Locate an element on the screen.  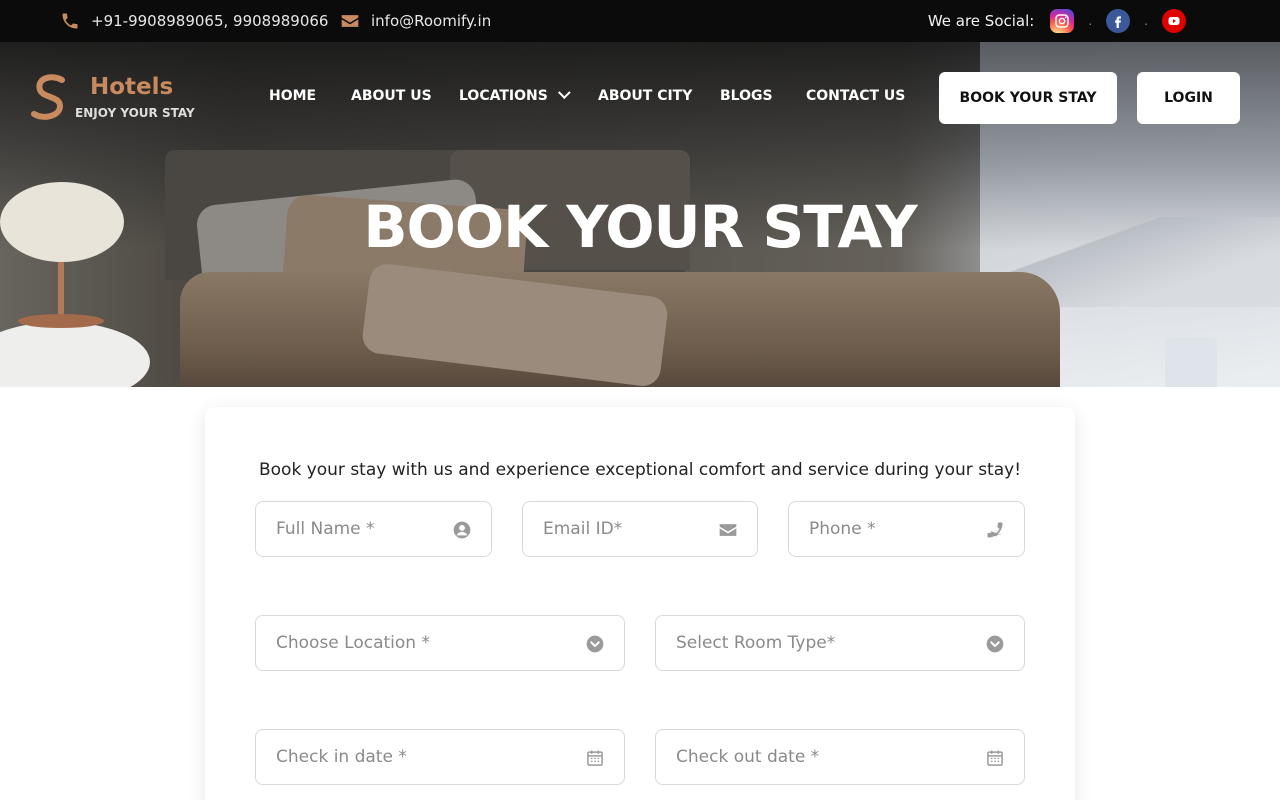
nav-item-about-us: ABOUT US is located at coordinates (391, 96).